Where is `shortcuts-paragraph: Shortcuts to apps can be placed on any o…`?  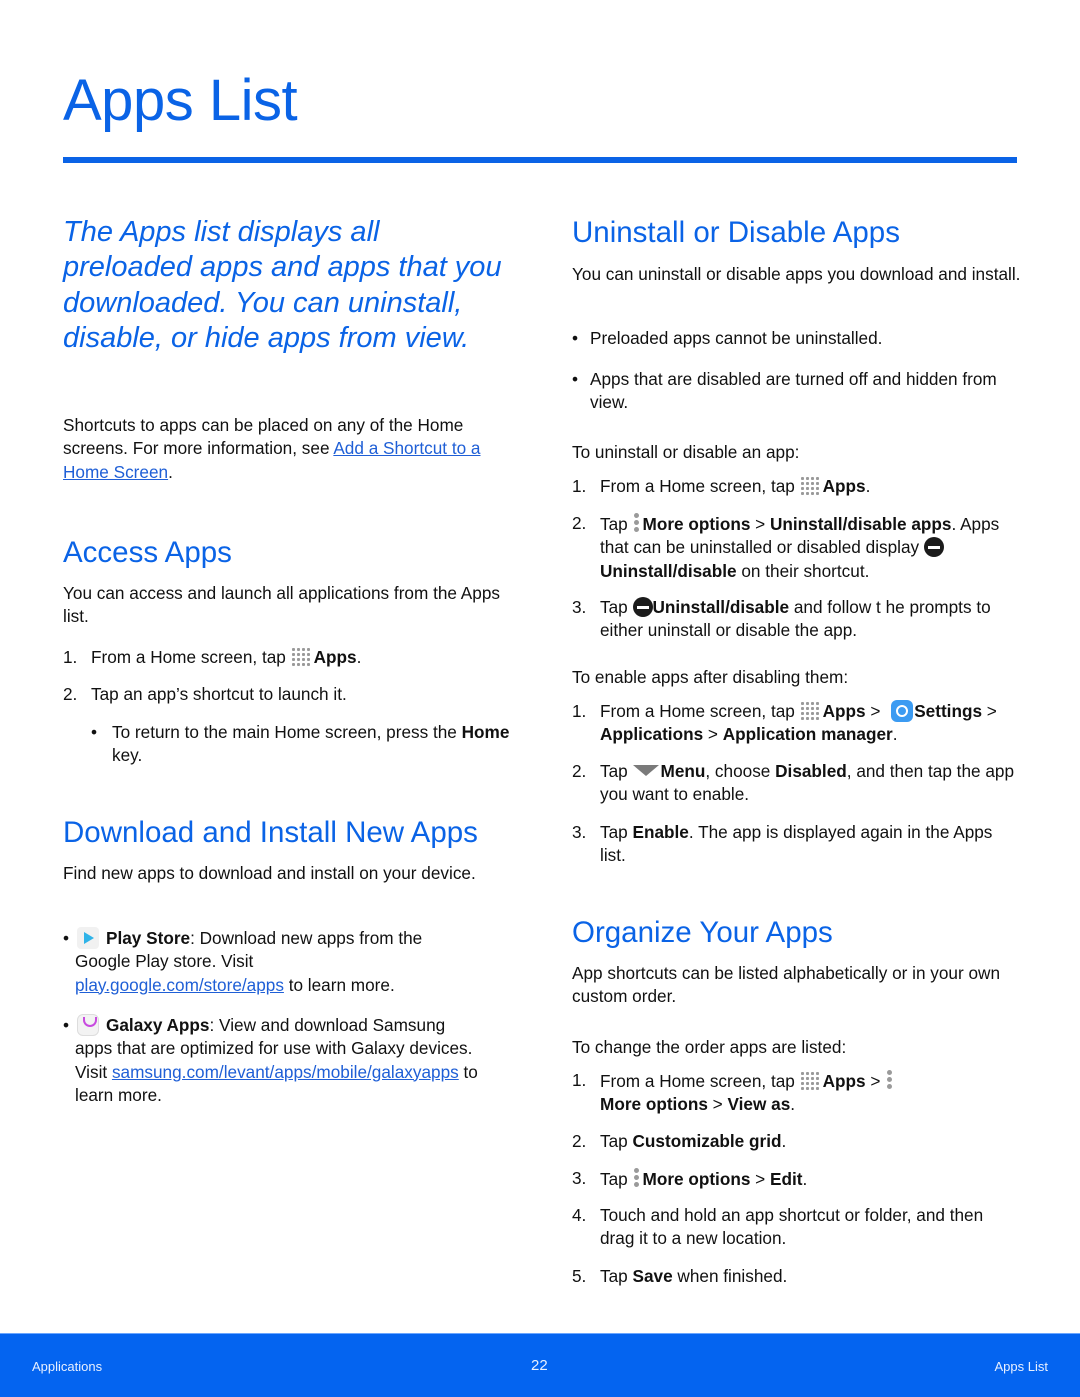 shortcuts-paragraph: Shortcuts to apps can be placed on any o… is located at coordinates (272, 448).